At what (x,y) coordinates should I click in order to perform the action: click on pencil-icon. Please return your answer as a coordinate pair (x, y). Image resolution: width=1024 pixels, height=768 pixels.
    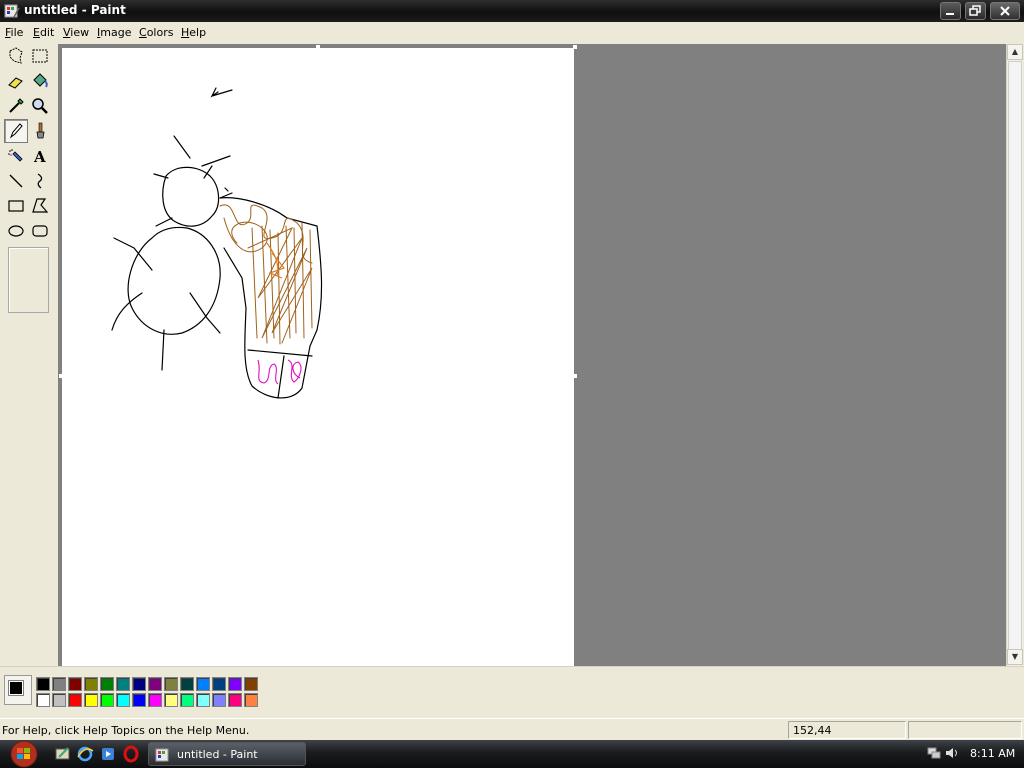
    Looking at the image, I should click on (16, 131).